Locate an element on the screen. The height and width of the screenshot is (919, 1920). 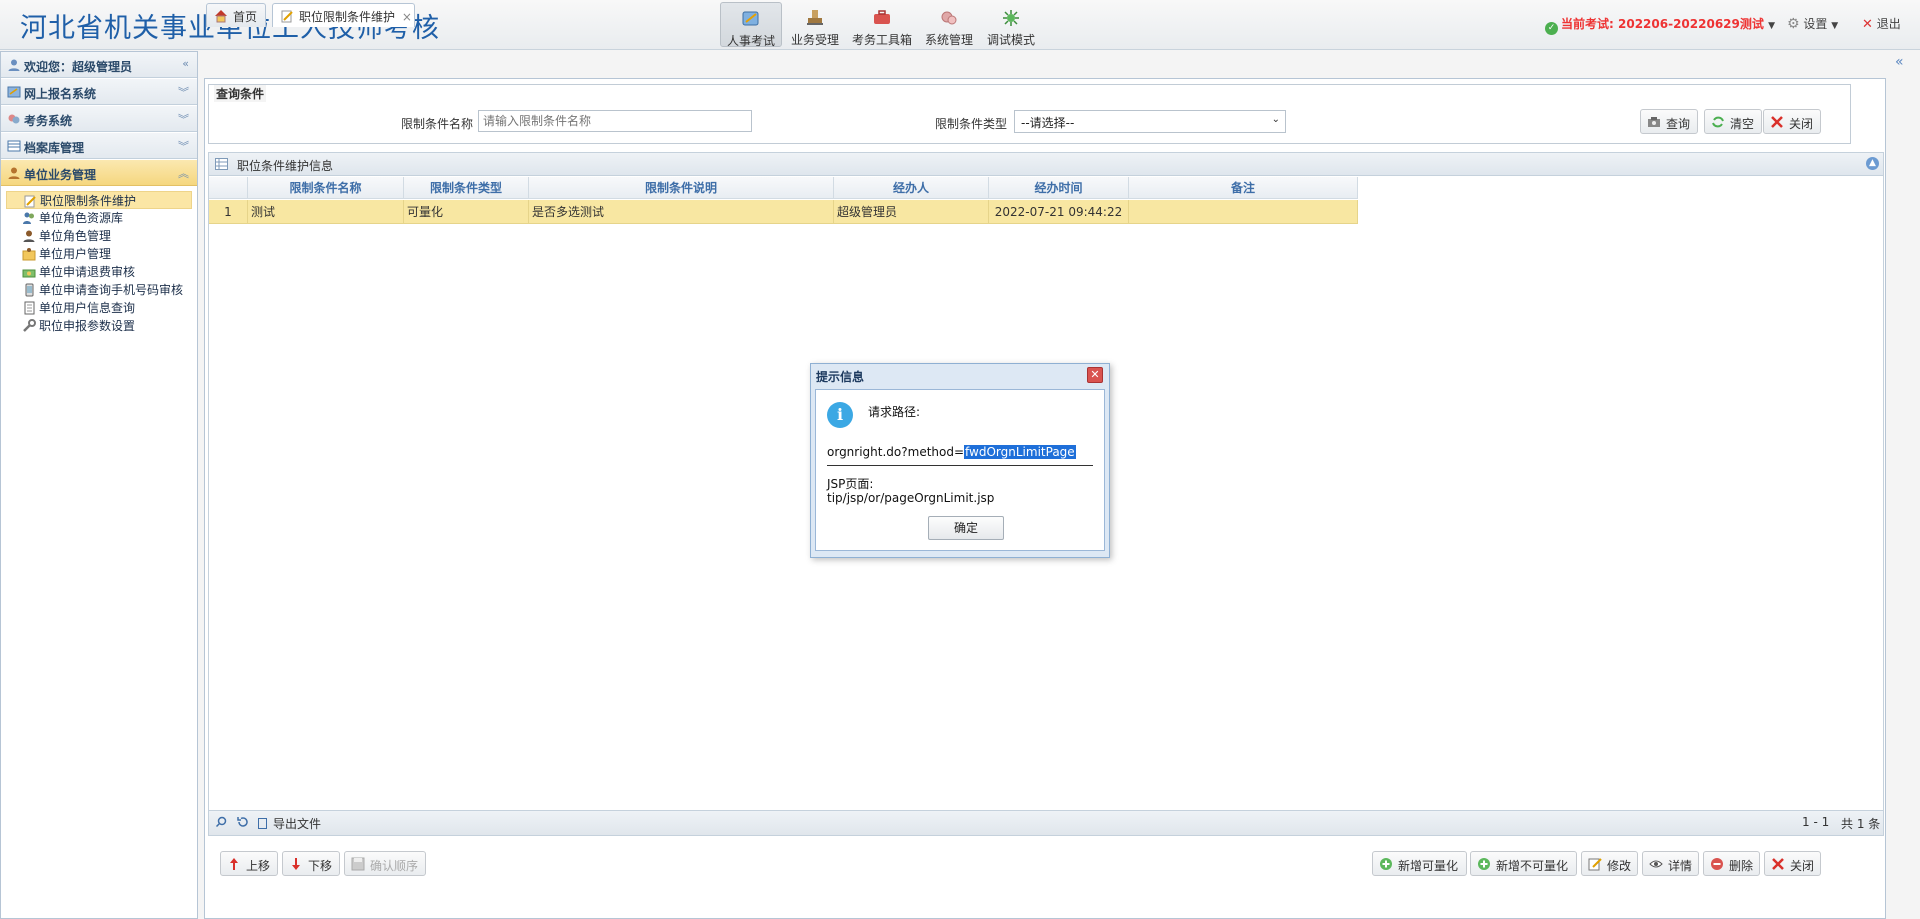
settings-menu: ⚙ 设置 ▼ is located at coordinates (1812, 23).